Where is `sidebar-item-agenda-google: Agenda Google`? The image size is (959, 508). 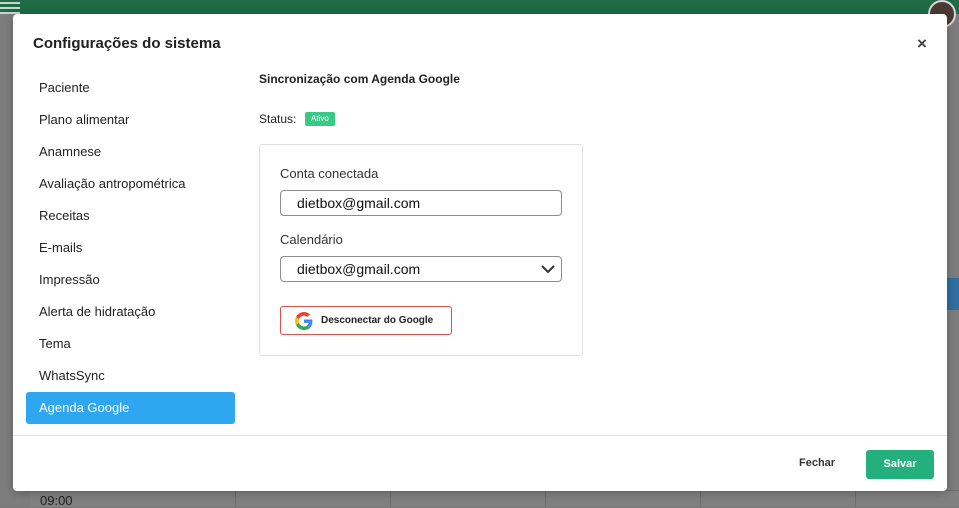 sidebar-item-agenda-google: Agenda Google is located at coordinates (130, 408).